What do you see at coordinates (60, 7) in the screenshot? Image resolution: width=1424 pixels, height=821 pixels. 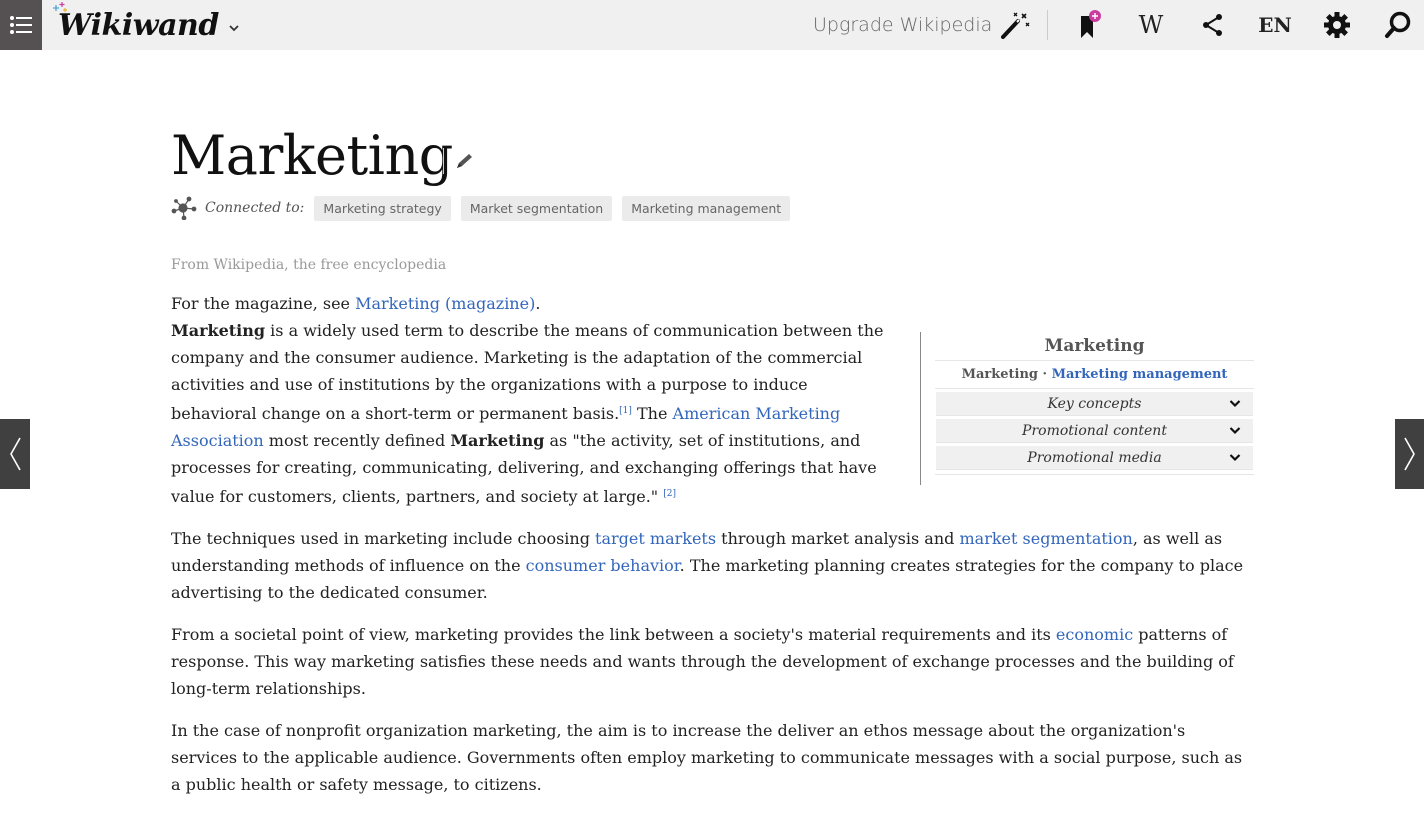 I see `sparkle-icon` at bounding box center [60, 7].